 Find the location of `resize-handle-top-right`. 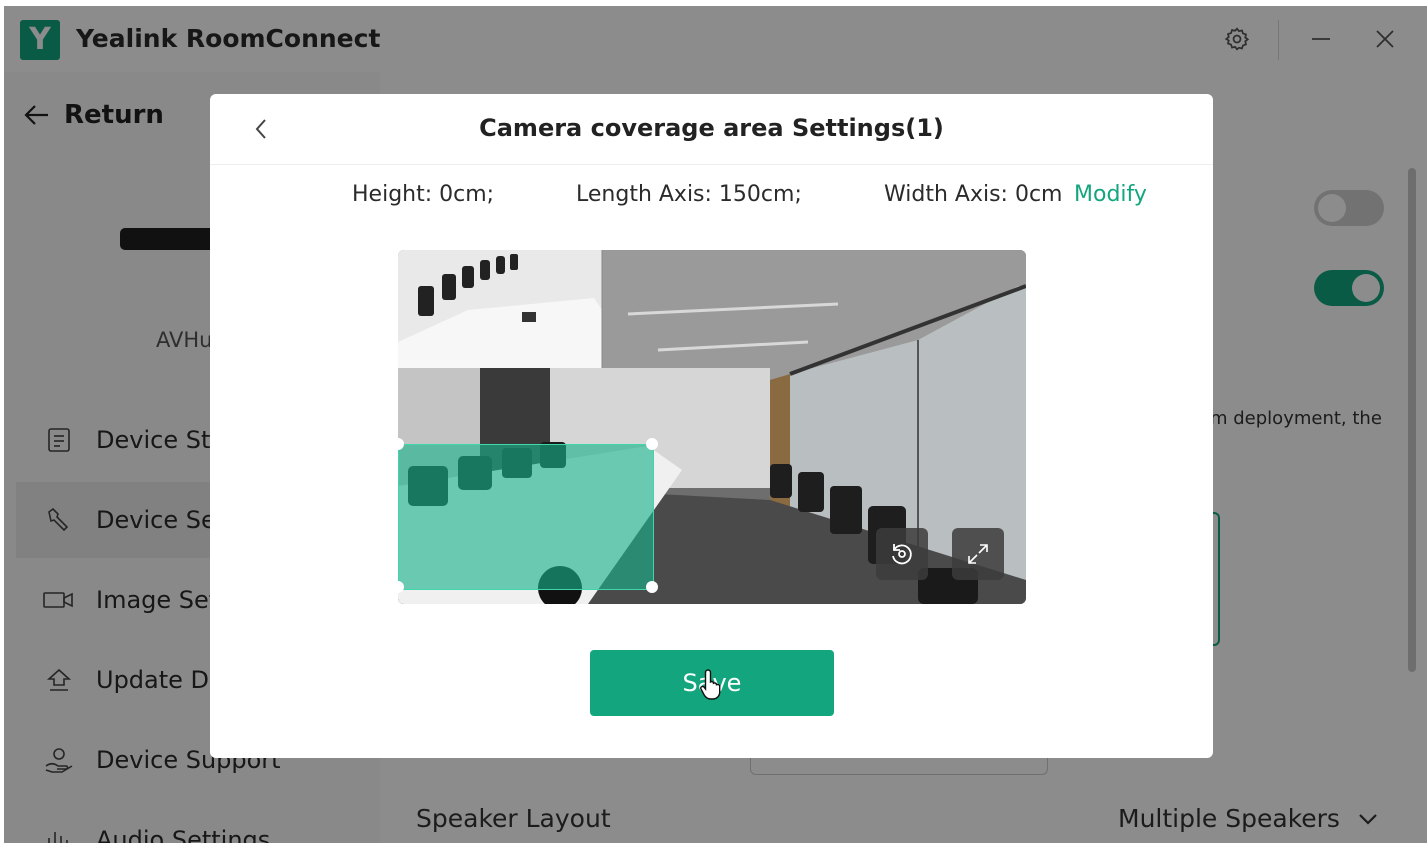

resize-handle-top-right is located at coordinates (652, 444).